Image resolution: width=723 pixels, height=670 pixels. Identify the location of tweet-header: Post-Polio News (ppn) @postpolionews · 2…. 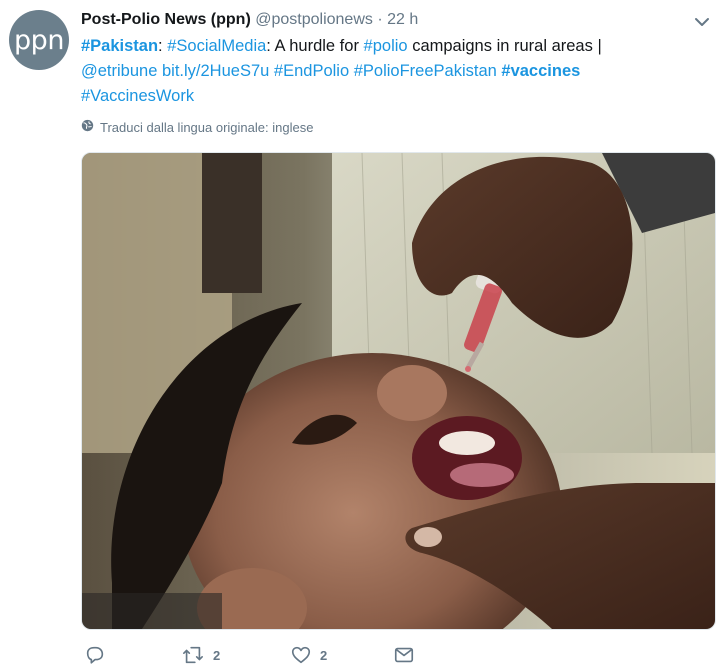
(249, 20).